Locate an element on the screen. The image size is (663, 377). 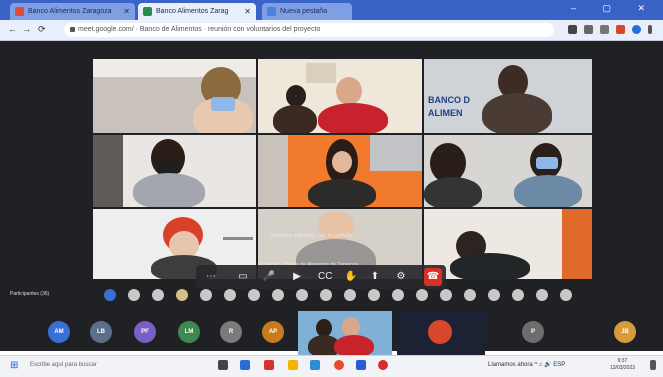
folder-icon is located at coordinates (293, 365).